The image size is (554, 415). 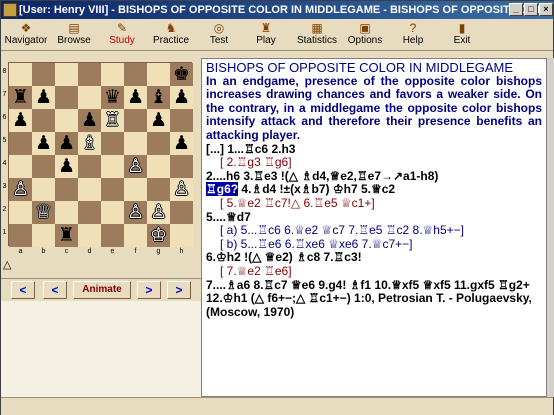 I want to click on toolbar-statistics: ▦ Statistics, so click(x=317, y=35).